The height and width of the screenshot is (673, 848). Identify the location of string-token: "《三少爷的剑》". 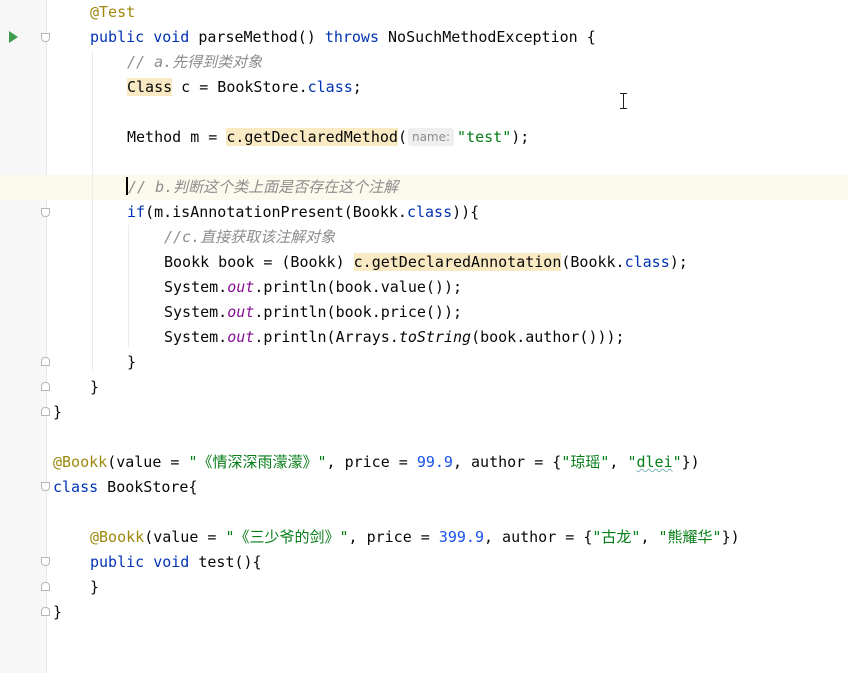
(287, 537).